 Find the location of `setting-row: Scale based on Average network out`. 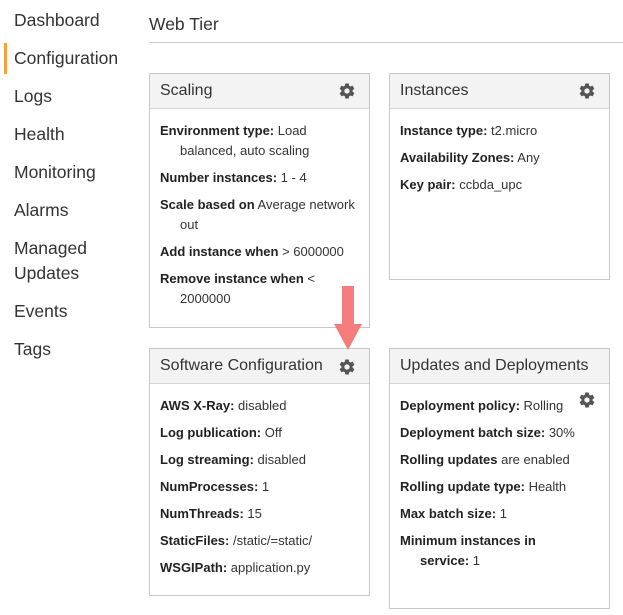

setting-row: Scale based on Average network out is located at coordinates (259, 215).